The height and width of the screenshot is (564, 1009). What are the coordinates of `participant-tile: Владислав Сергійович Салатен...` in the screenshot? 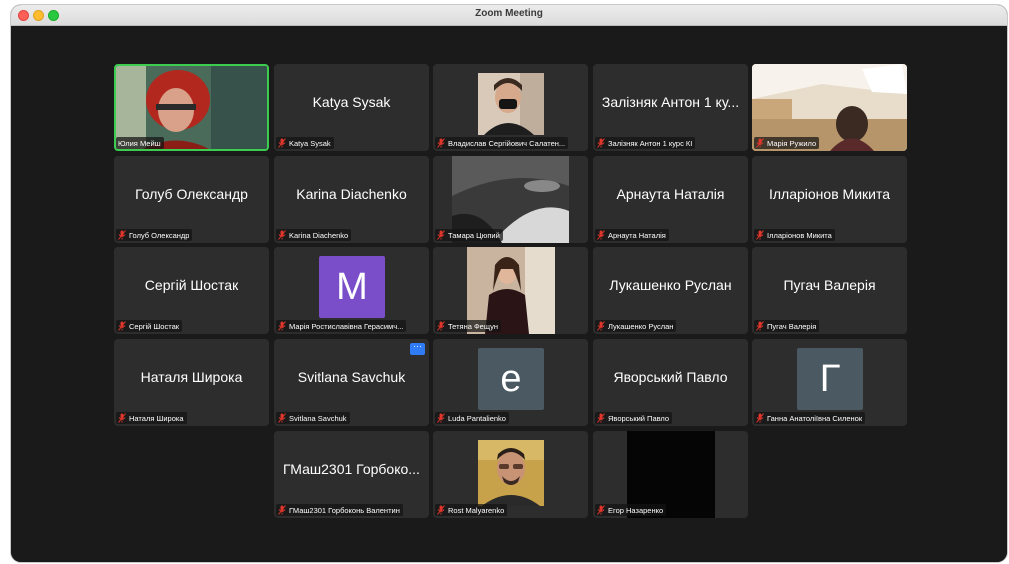 It's located at (510, 107).